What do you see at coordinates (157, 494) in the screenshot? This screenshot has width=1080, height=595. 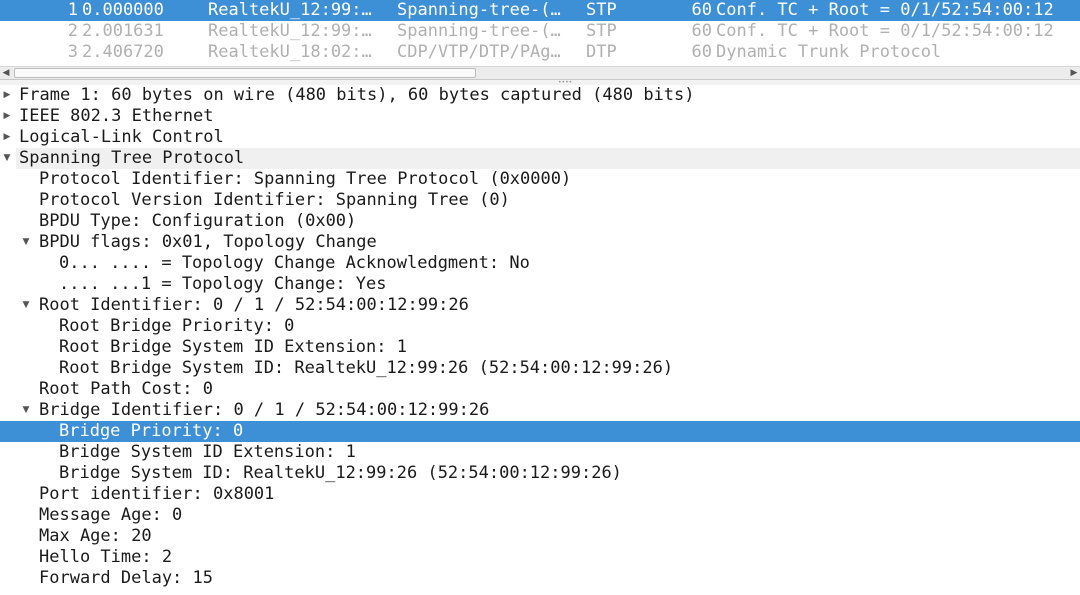 I see `tree-item-label: Port identifier: 0x8001` at bounding box center [157, 494].